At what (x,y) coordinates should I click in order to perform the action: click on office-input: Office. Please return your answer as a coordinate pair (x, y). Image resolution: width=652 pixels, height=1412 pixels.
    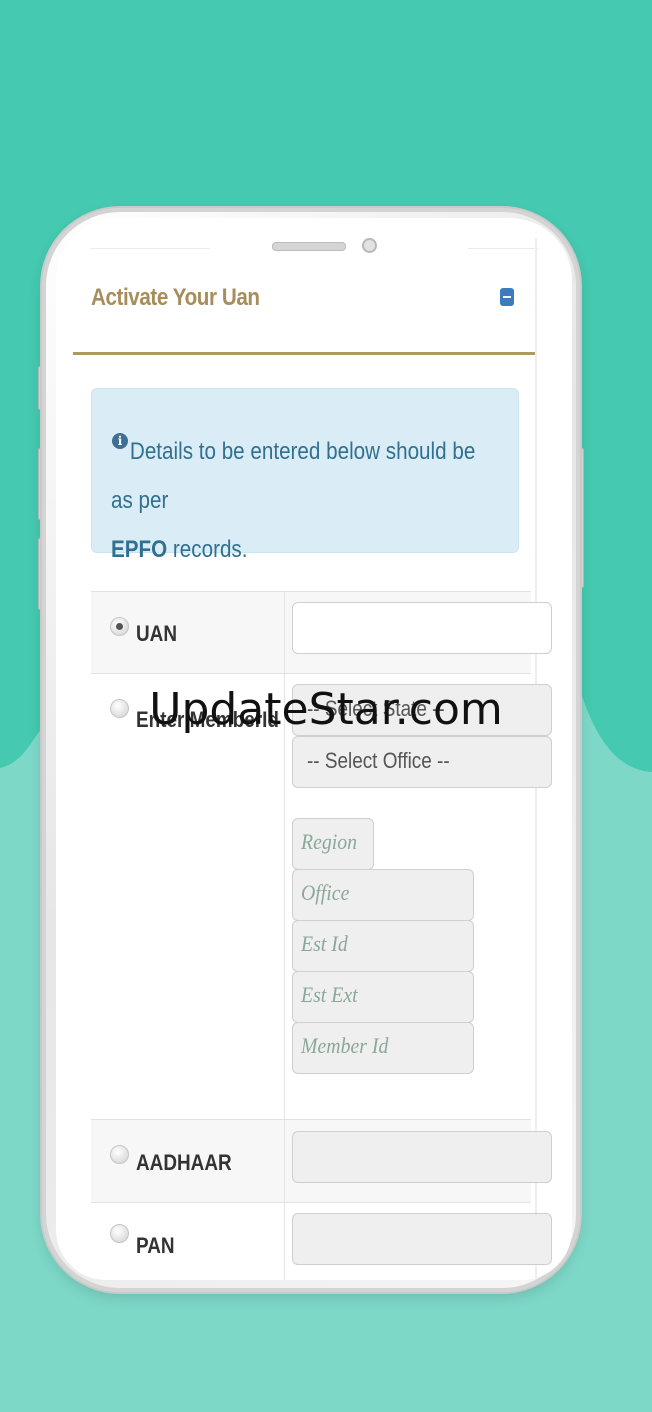
    Looking at the image, I should click on (383, 895).